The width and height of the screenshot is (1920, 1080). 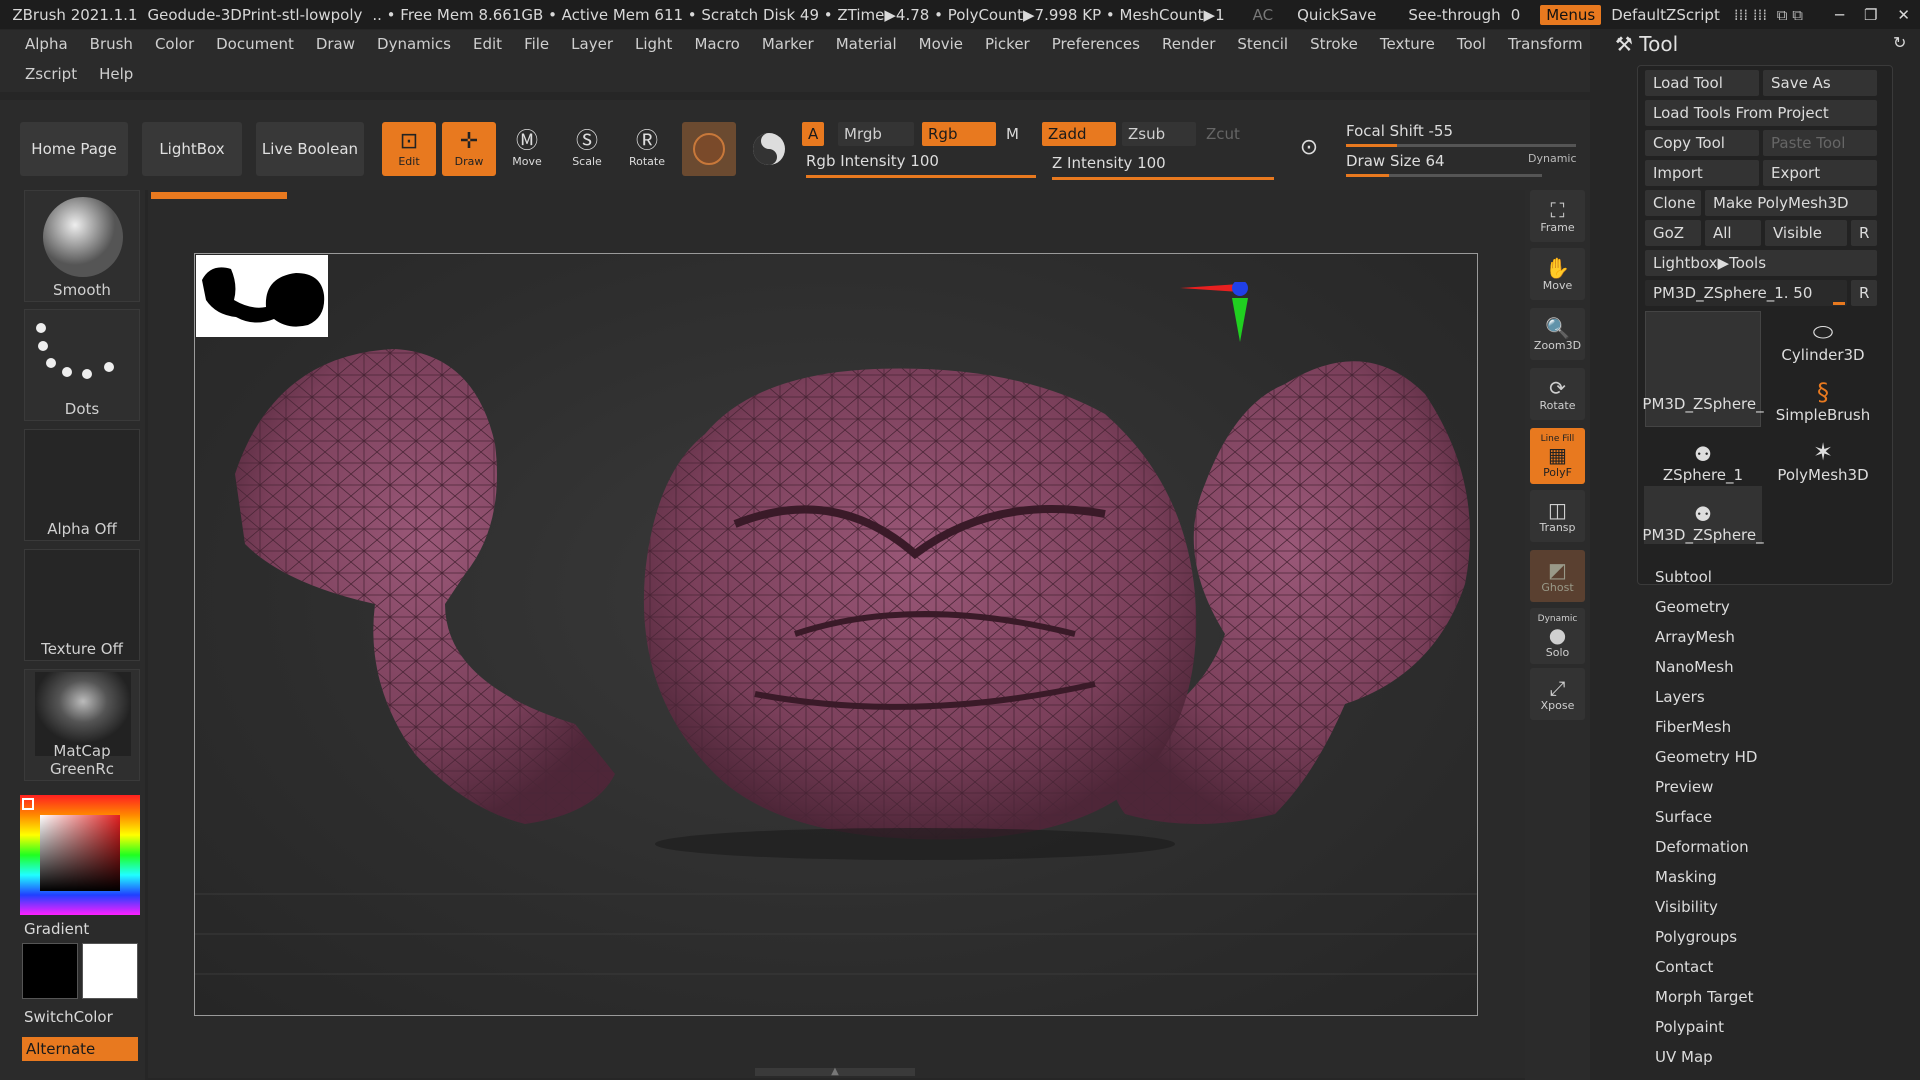 What do you see at coordinates (1761, 113) in the screenshot?
I see `load-tools-from-project-button: Load Tools From Project` at bounding box center [1761, 113].